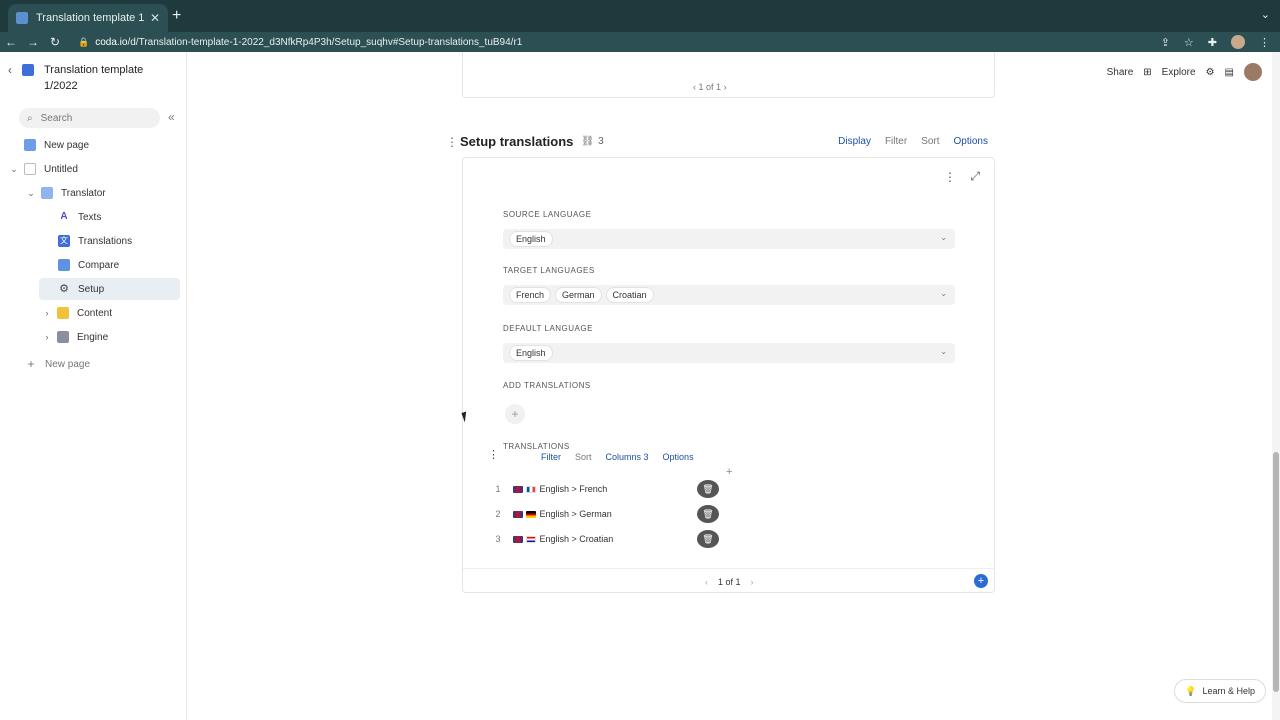  Describe the element at coordinates (28, 70) in the screenshot. I see `doc-icon` at that location.